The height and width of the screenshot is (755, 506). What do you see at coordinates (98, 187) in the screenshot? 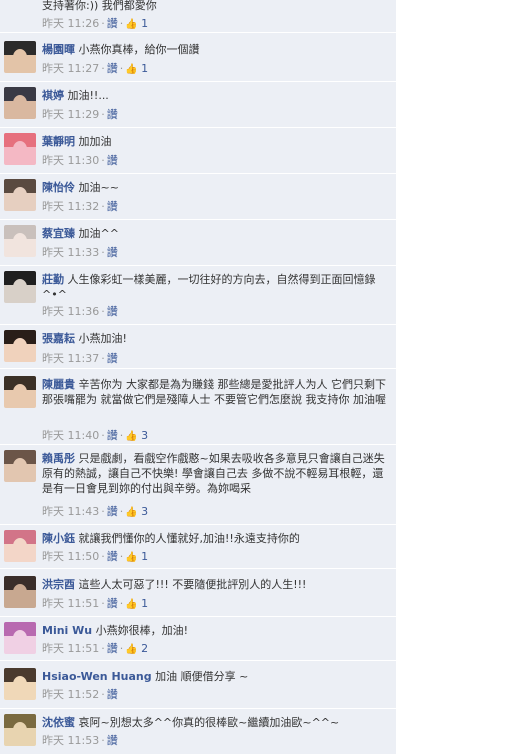
I see `comment-text: 加油~~` at bounding box center [98, 187].